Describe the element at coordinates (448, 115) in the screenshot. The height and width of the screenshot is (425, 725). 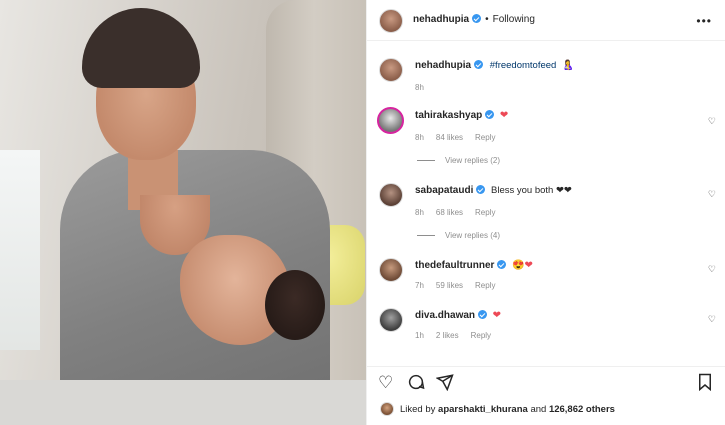
I see `comment-username: tahirakashyap` at that location.